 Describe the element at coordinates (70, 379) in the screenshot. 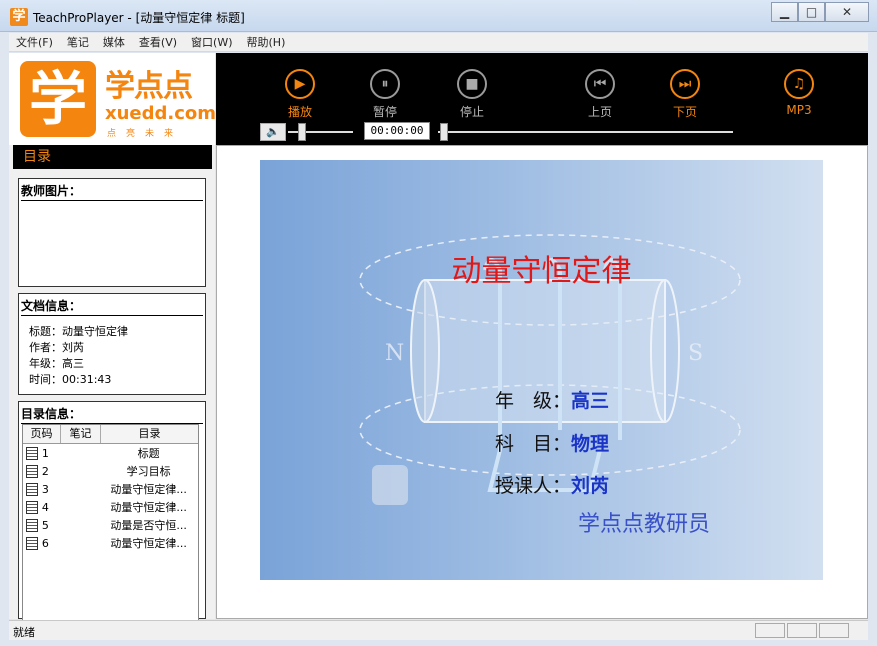

I see `doc-info-time-line: 时间：00:31:43` at that location.